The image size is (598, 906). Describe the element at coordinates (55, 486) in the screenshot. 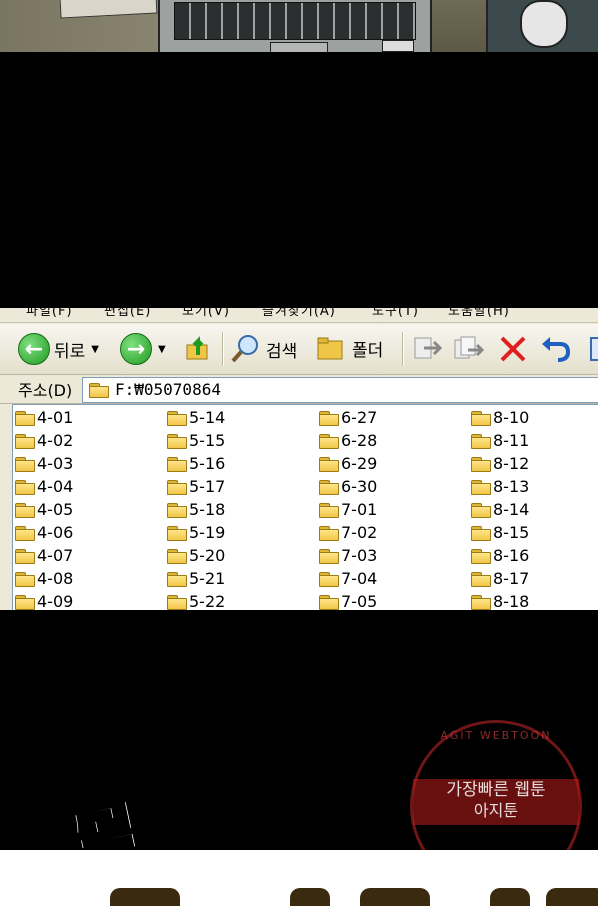

I see `folder-name: 4-04` at that location.